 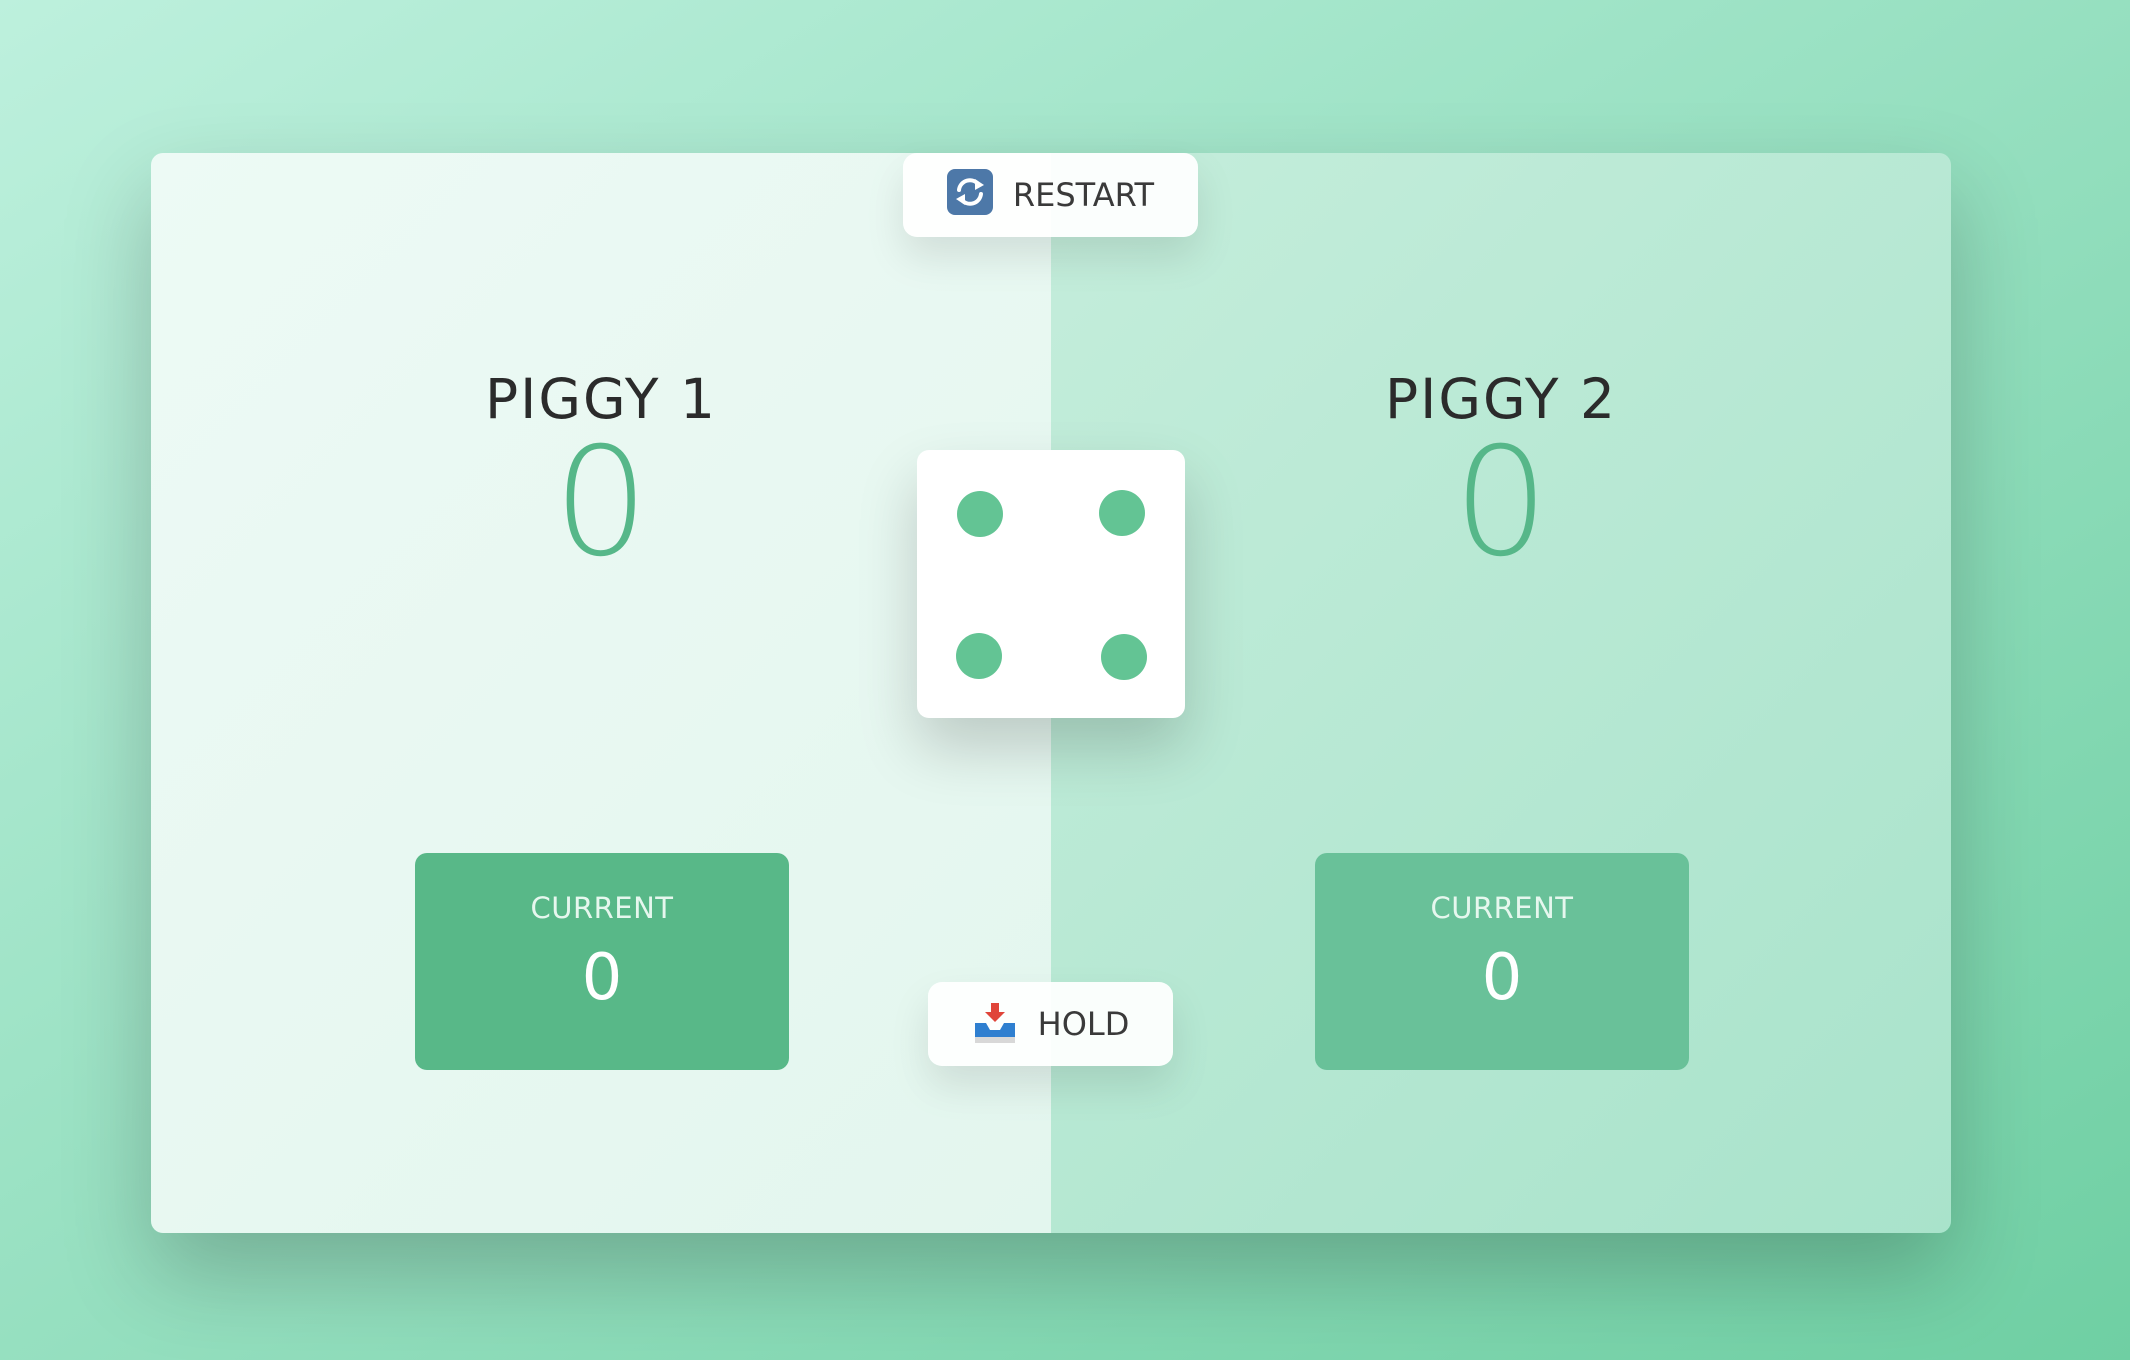 I want to click on inbox-tray-icon, so click(x=995, y=1024).